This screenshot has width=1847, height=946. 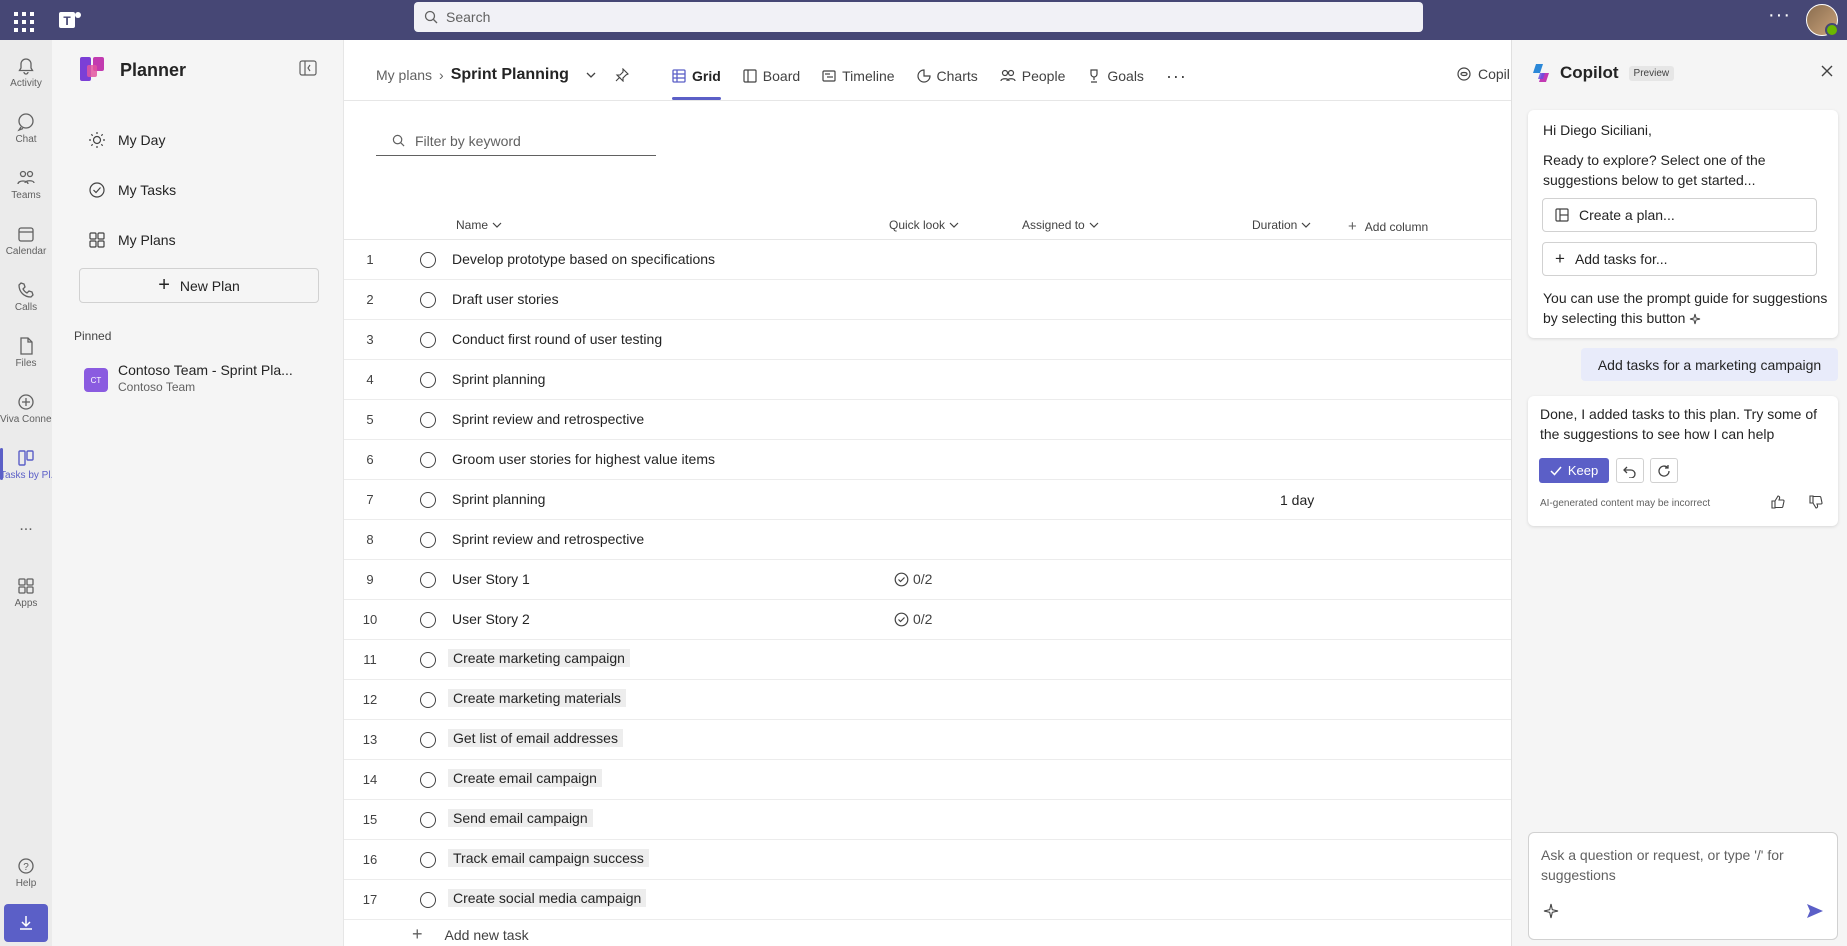 I want to click on add-column-button: + Add column, so click(x=1388, y=226).